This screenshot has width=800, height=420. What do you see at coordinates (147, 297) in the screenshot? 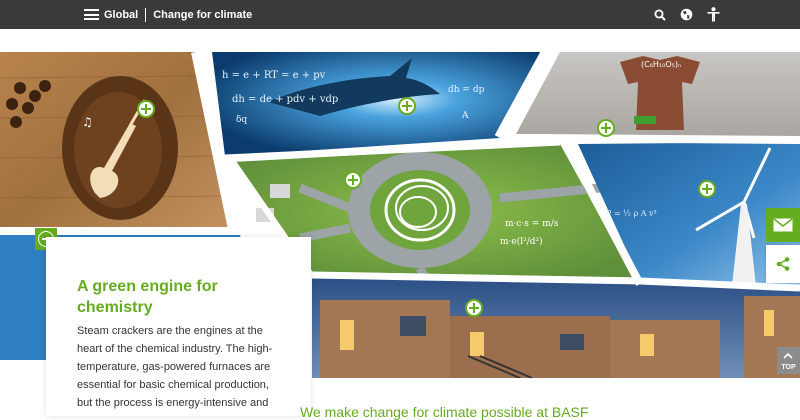
I see `card-title: A green engine for chemistry` at bounding box center [147, 297].